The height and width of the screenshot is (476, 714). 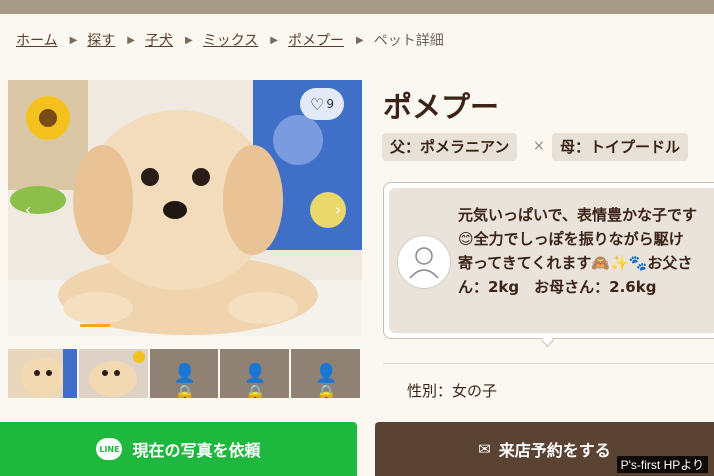 I want to click on breadcrumb-pomepoo: ポメプー, so click(x=316, y=40).